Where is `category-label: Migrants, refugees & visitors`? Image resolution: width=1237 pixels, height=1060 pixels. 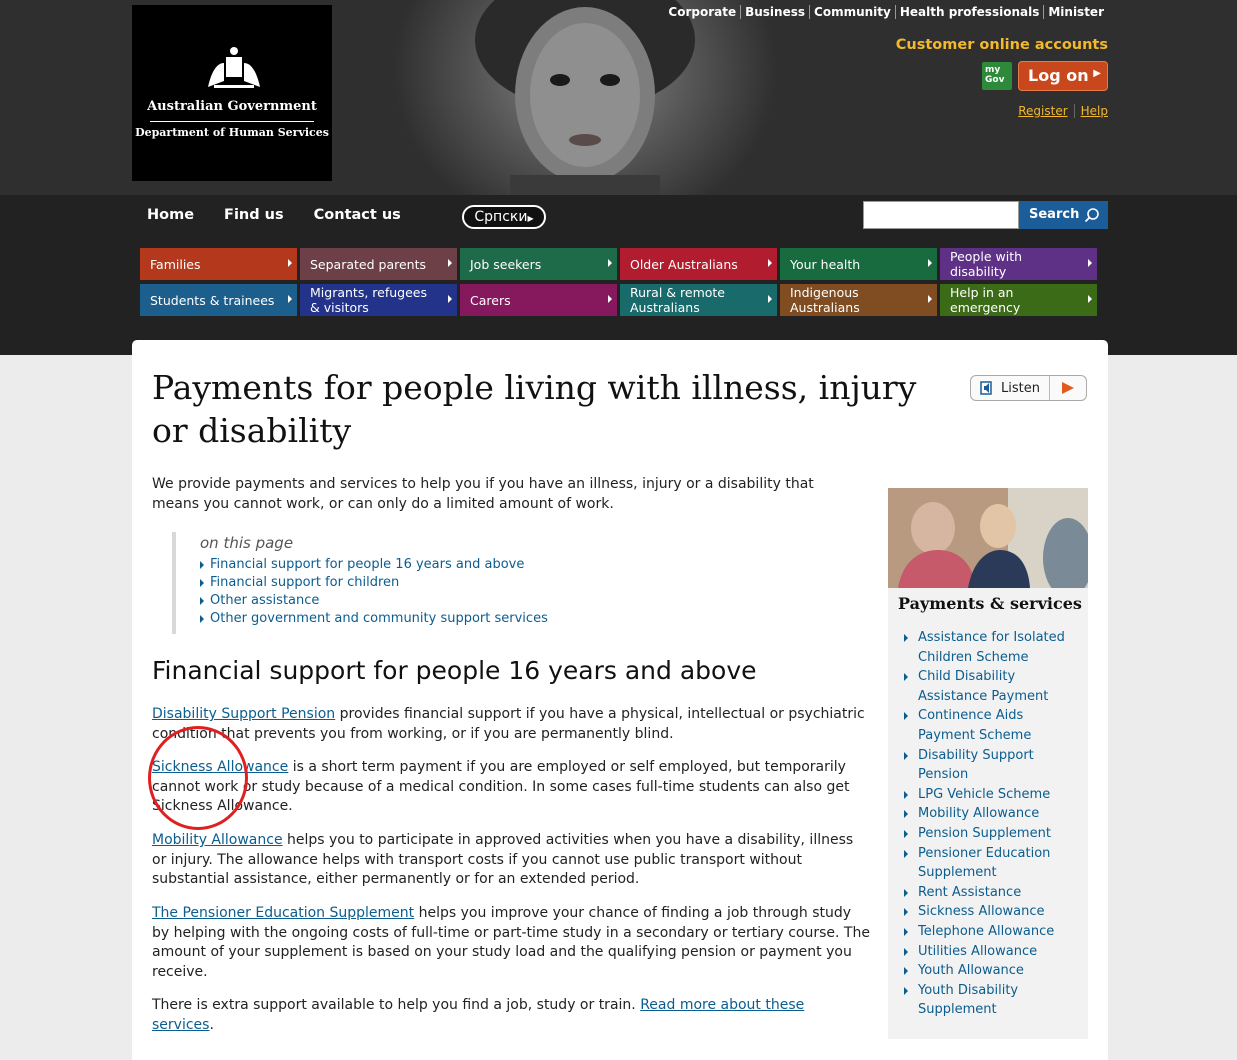 category-label: Migrants, refugees & visitors is located at coordinates (368, 300).